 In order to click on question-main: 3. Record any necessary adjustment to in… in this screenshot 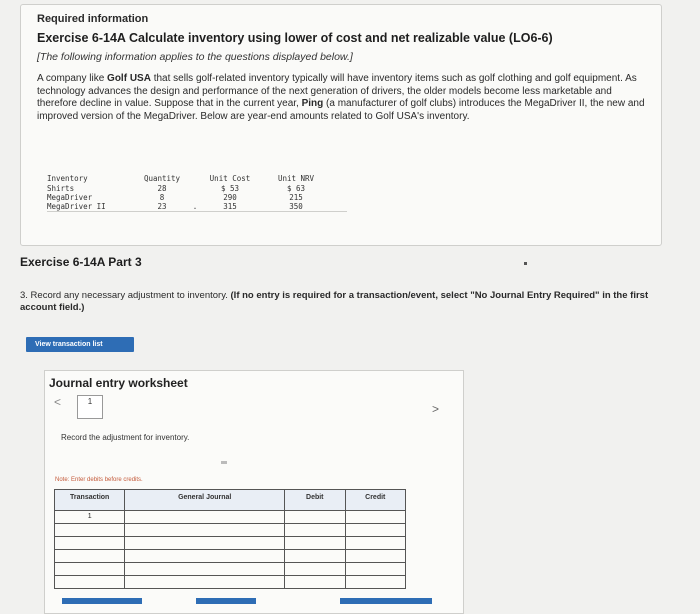, I will do `click(125, 295)`.